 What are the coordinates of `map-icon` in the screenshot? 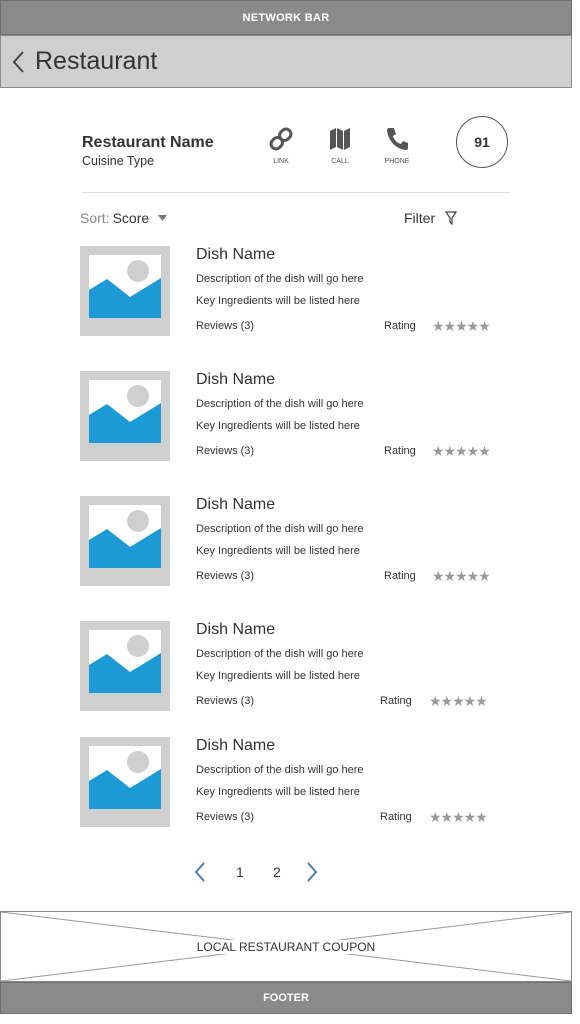 It's located at (340, 139).